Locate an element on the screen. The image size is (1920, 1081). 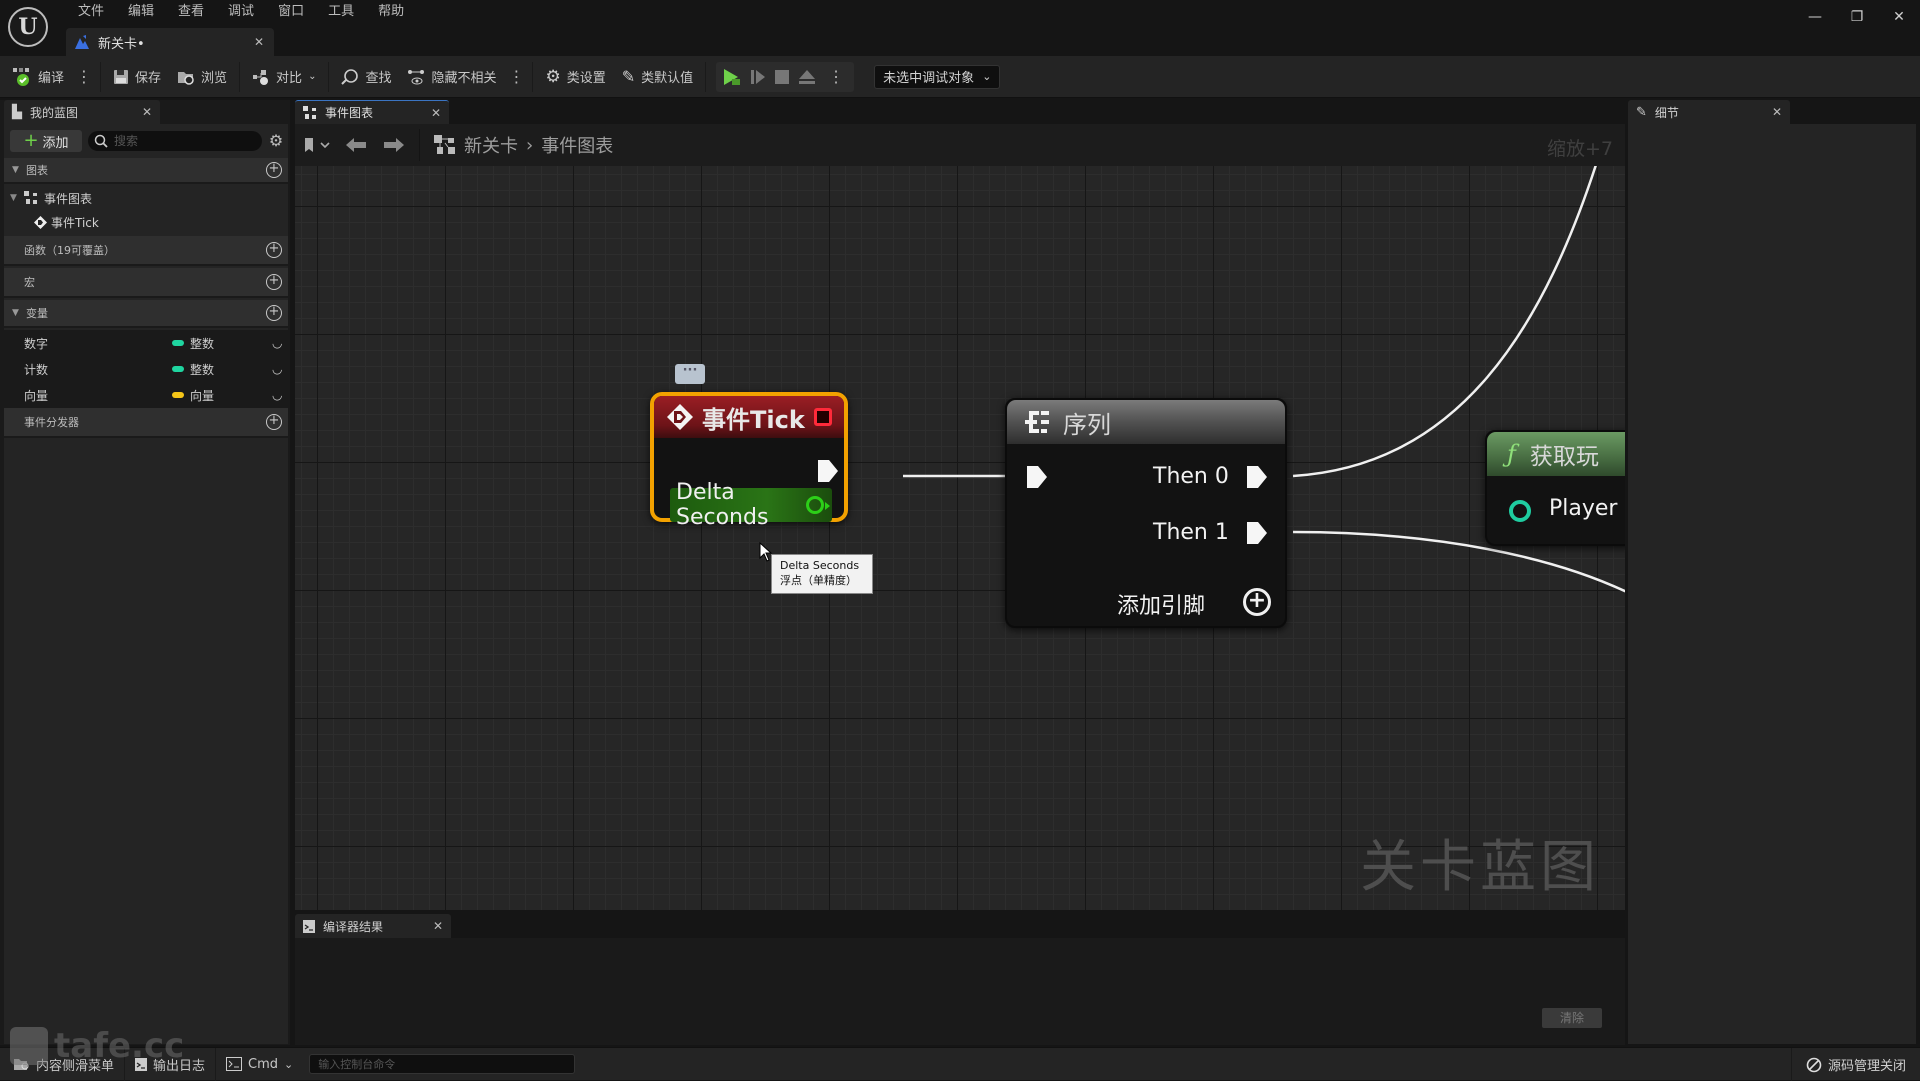
no-entry-icon is located at coordinates (1814, 1065).